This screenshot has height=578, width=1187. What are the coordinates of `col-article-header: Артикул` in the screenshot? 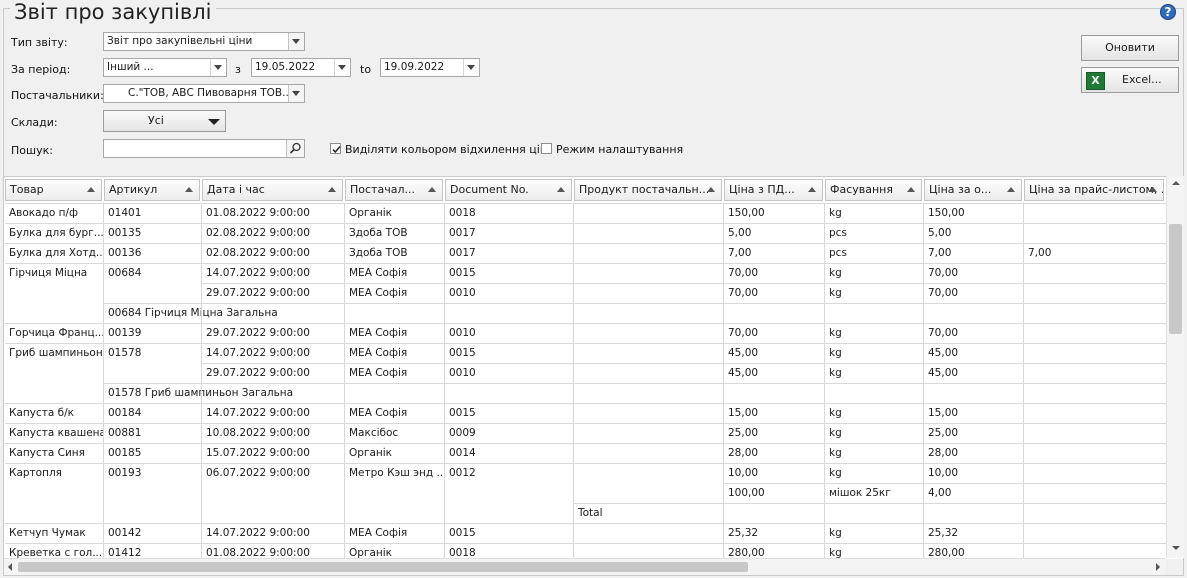 It's located at (152, 190).